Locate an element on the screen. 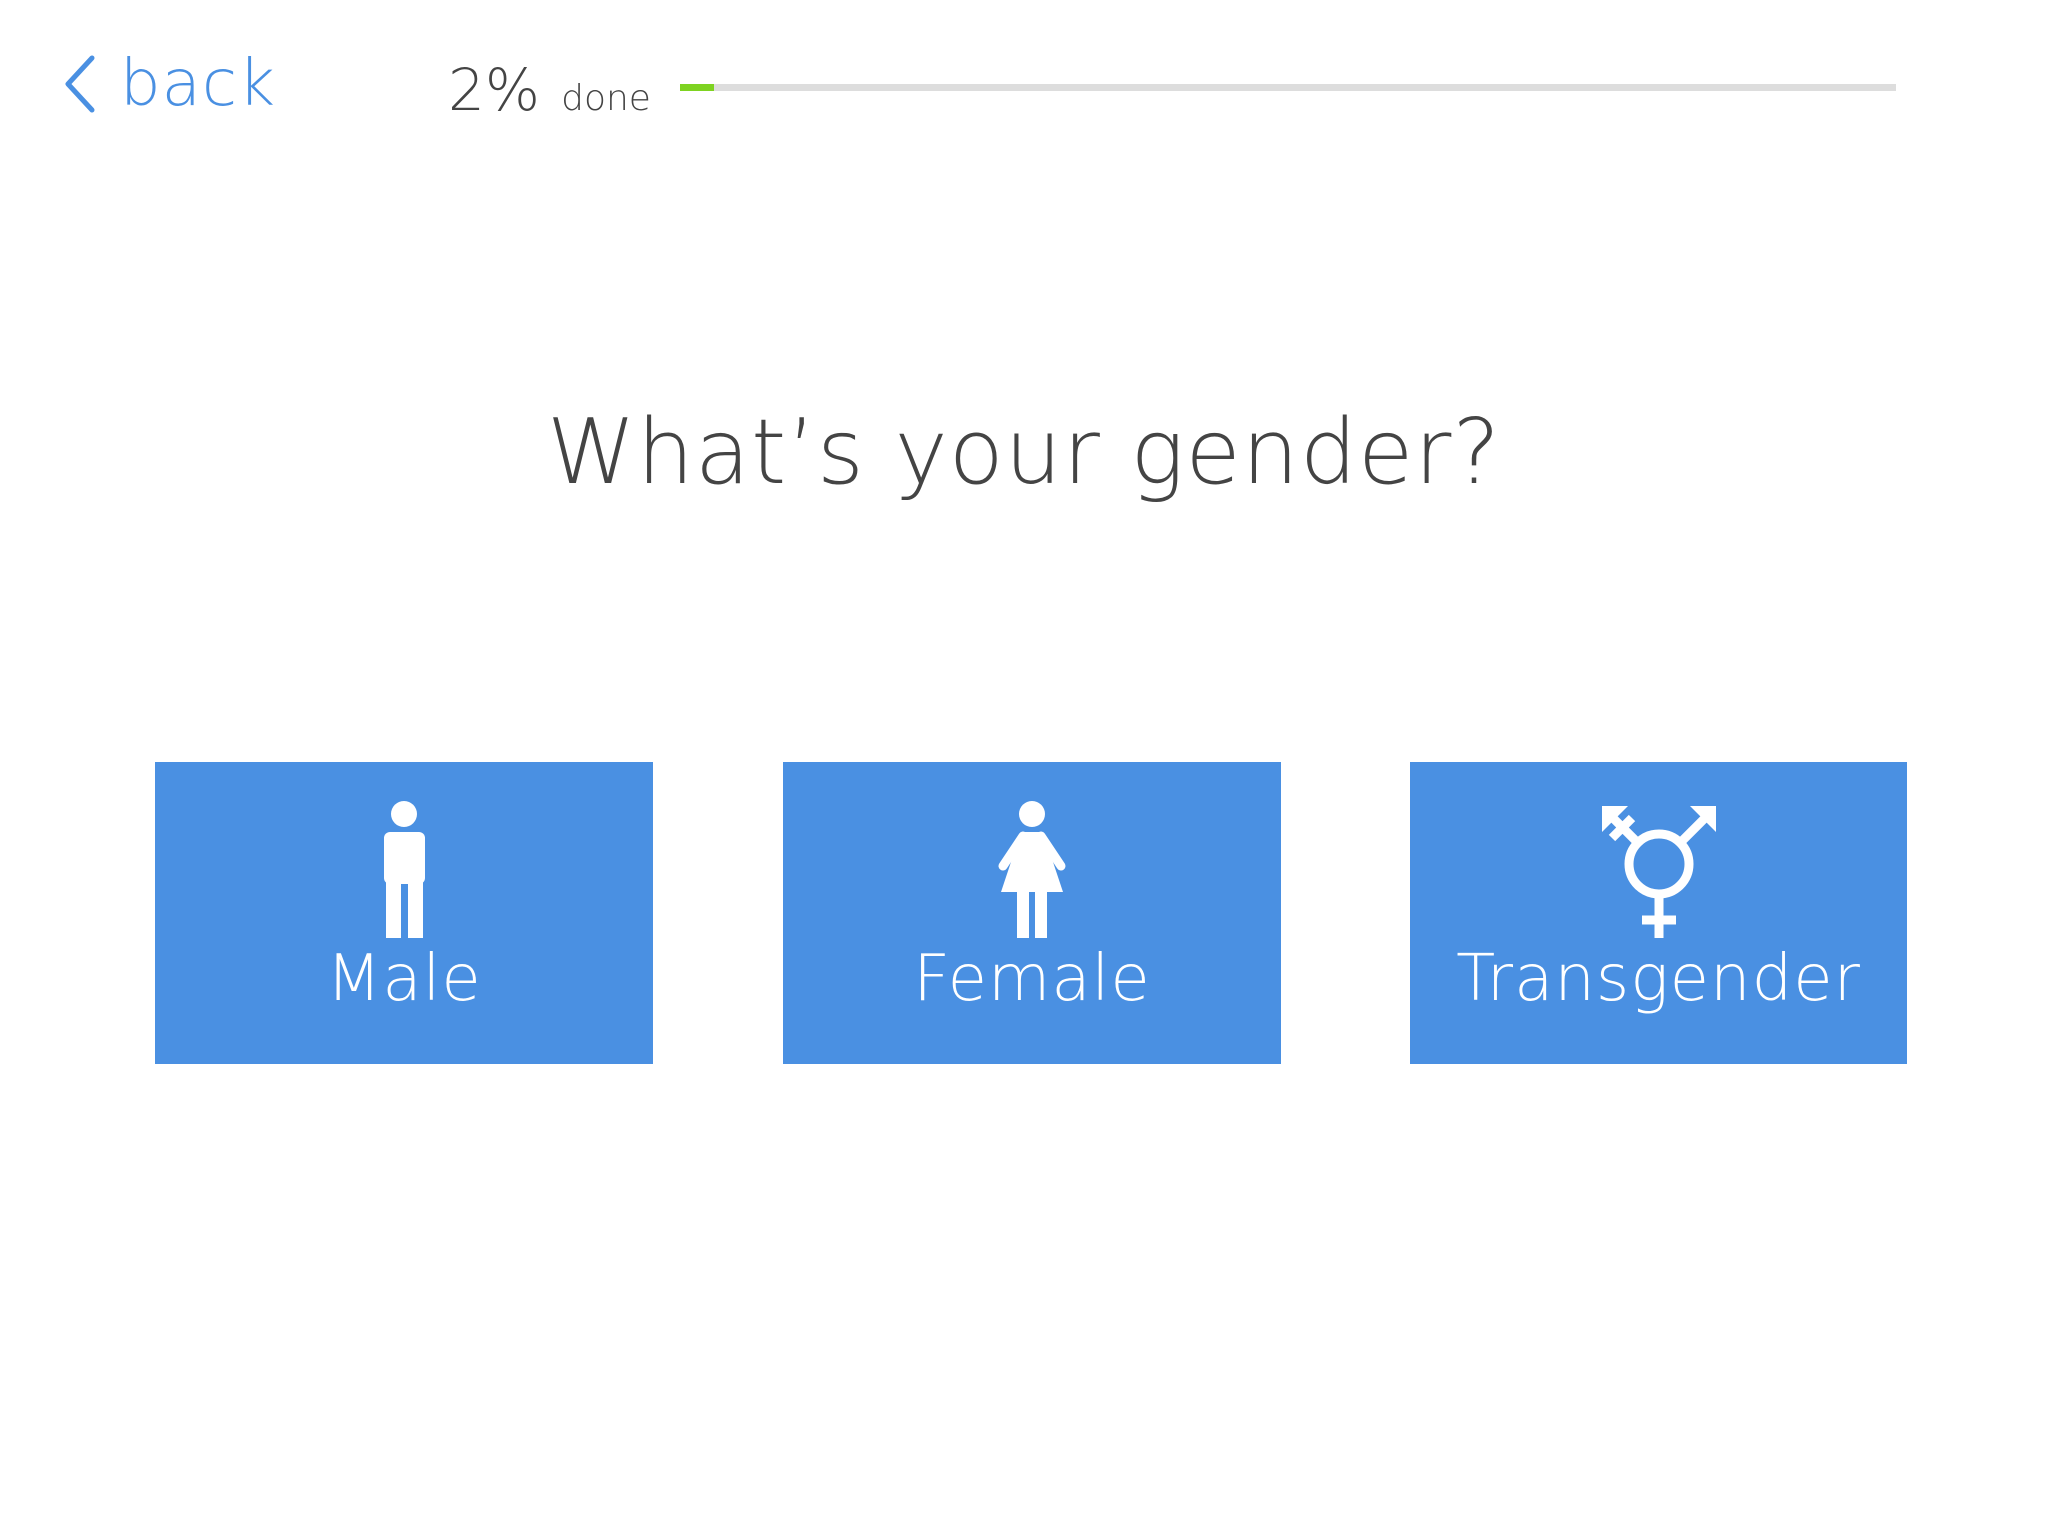  back-button: back is located at coordinates (169, 84).